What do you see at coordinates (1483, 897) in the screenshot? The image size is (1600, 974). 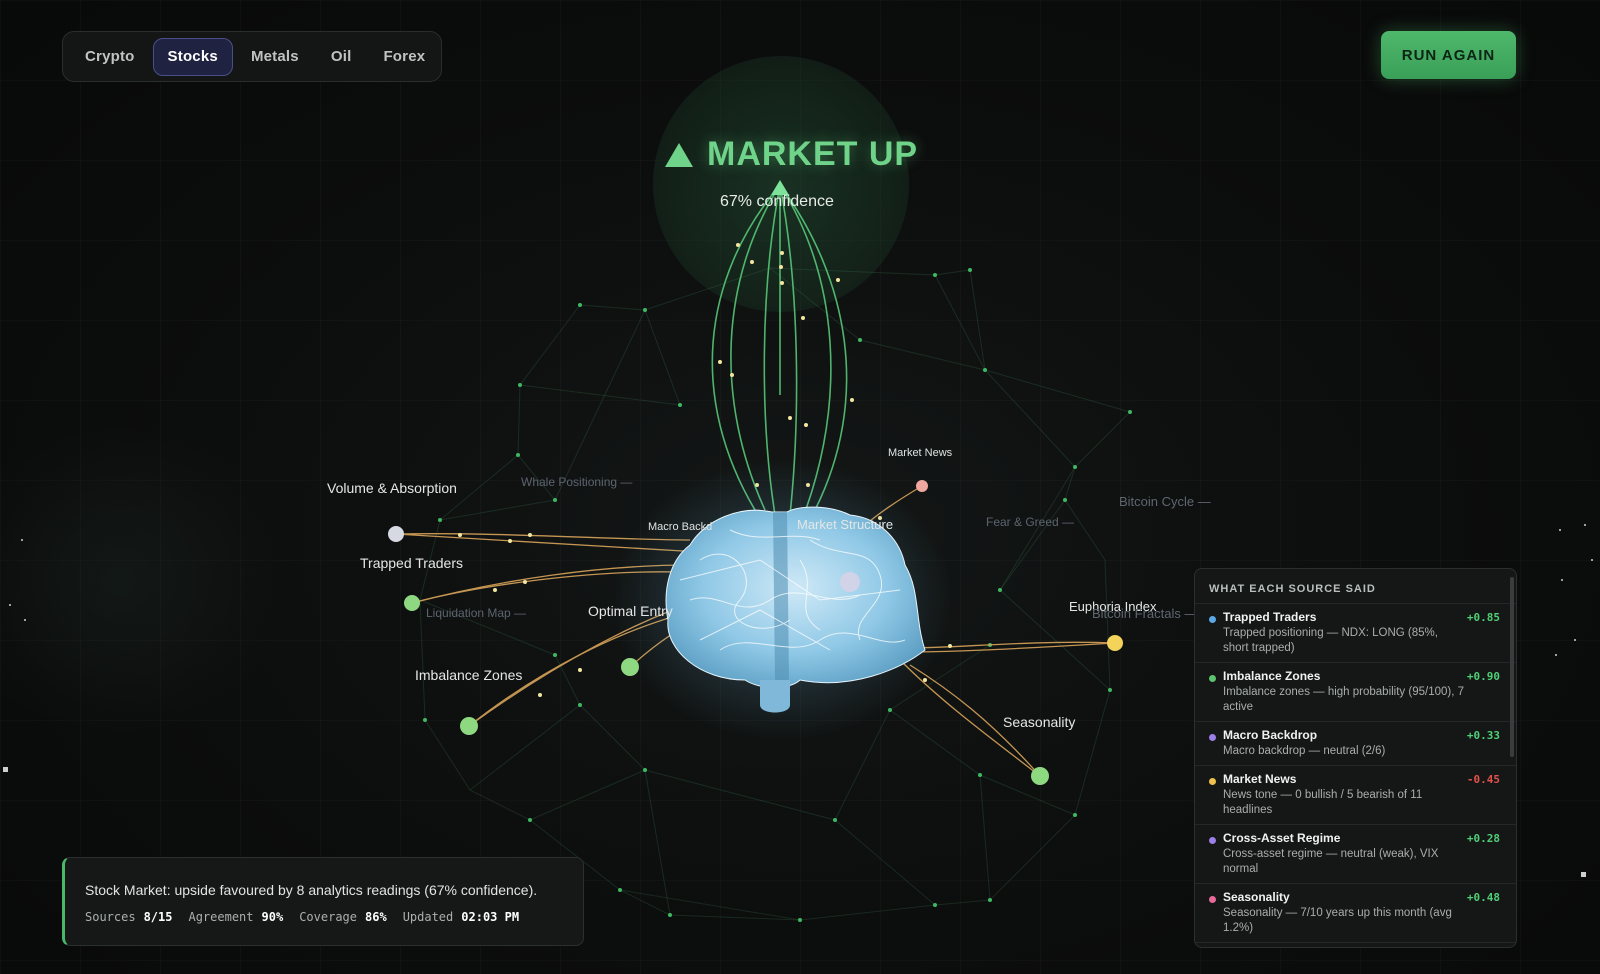 I see `source-score: +0.48` at bounding box center [1483, 897].